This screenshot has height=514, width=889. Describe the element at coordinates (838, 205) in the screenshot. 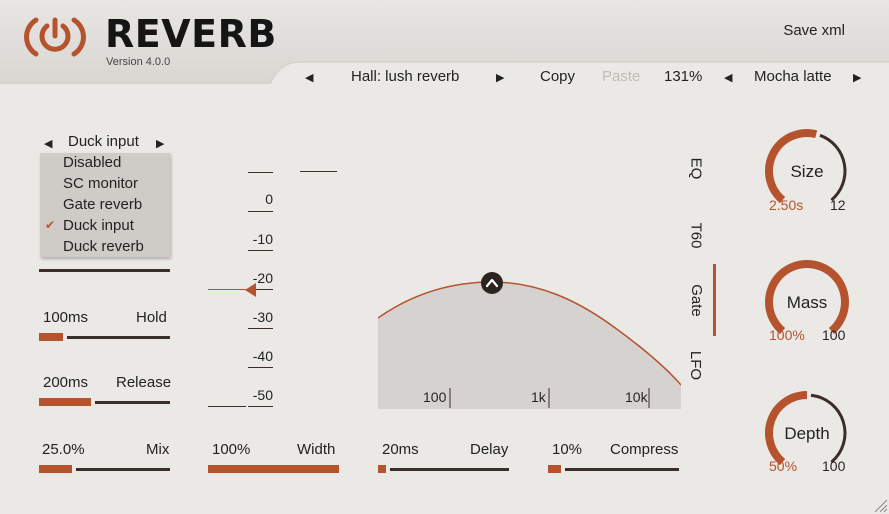

I see `size-max: 12` at that location.